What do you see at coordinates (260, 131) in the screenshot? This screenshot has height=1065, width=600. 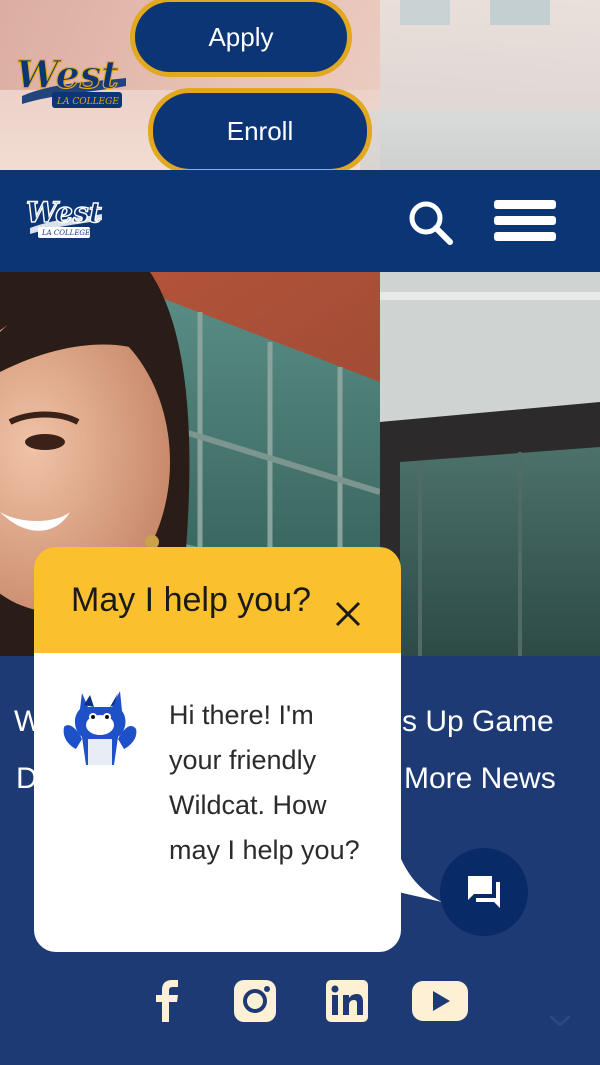 I see `enroll-button: Enroll` at bounding box center [260, 131].